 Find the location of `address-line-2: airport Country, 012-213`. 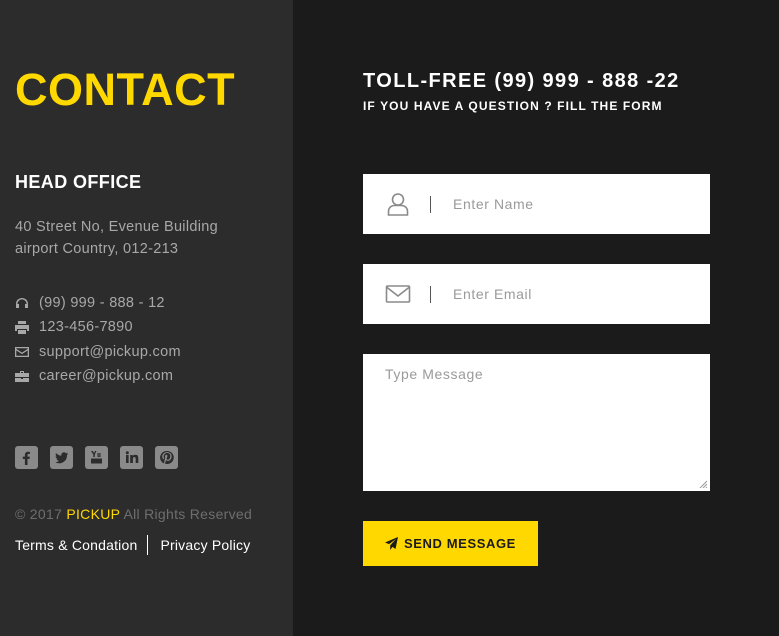

address-line-2: airport Country, 012-213 is located at coordinates (97, 249).